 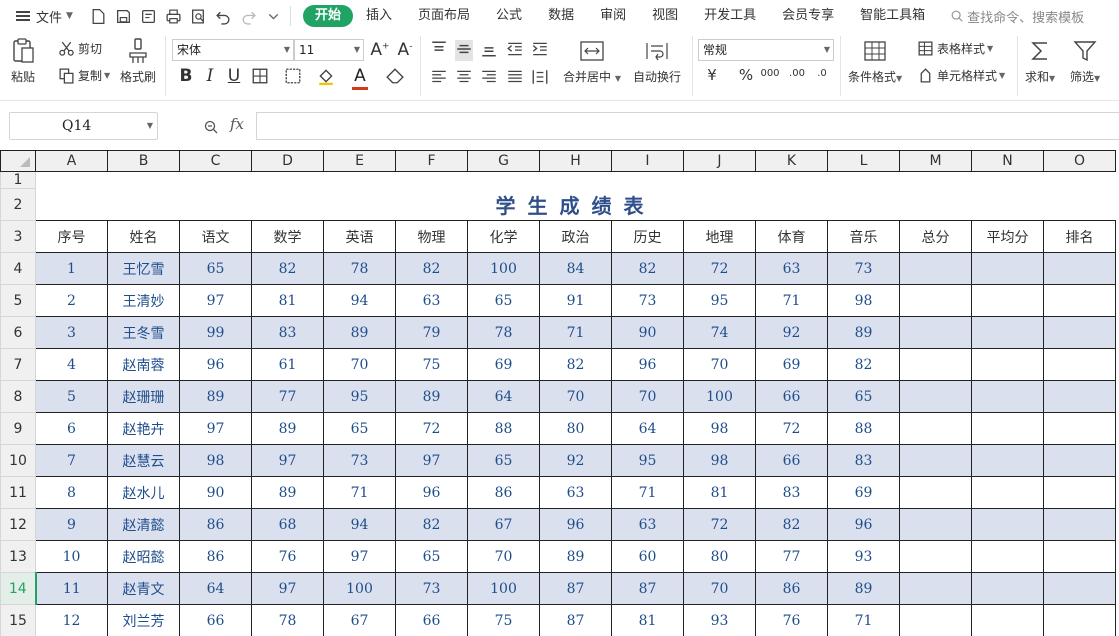 I want to click on table-cell: 11, so click(x=71, y=588).